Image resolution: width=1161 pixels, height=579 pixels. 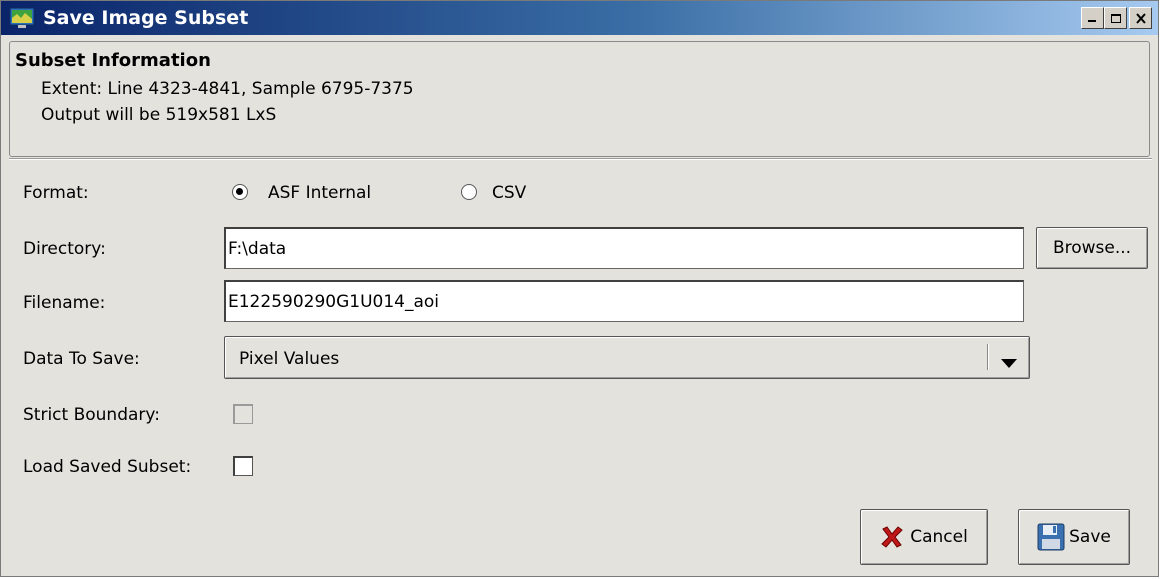 I want to click on separator, so click(x=580, y=159).